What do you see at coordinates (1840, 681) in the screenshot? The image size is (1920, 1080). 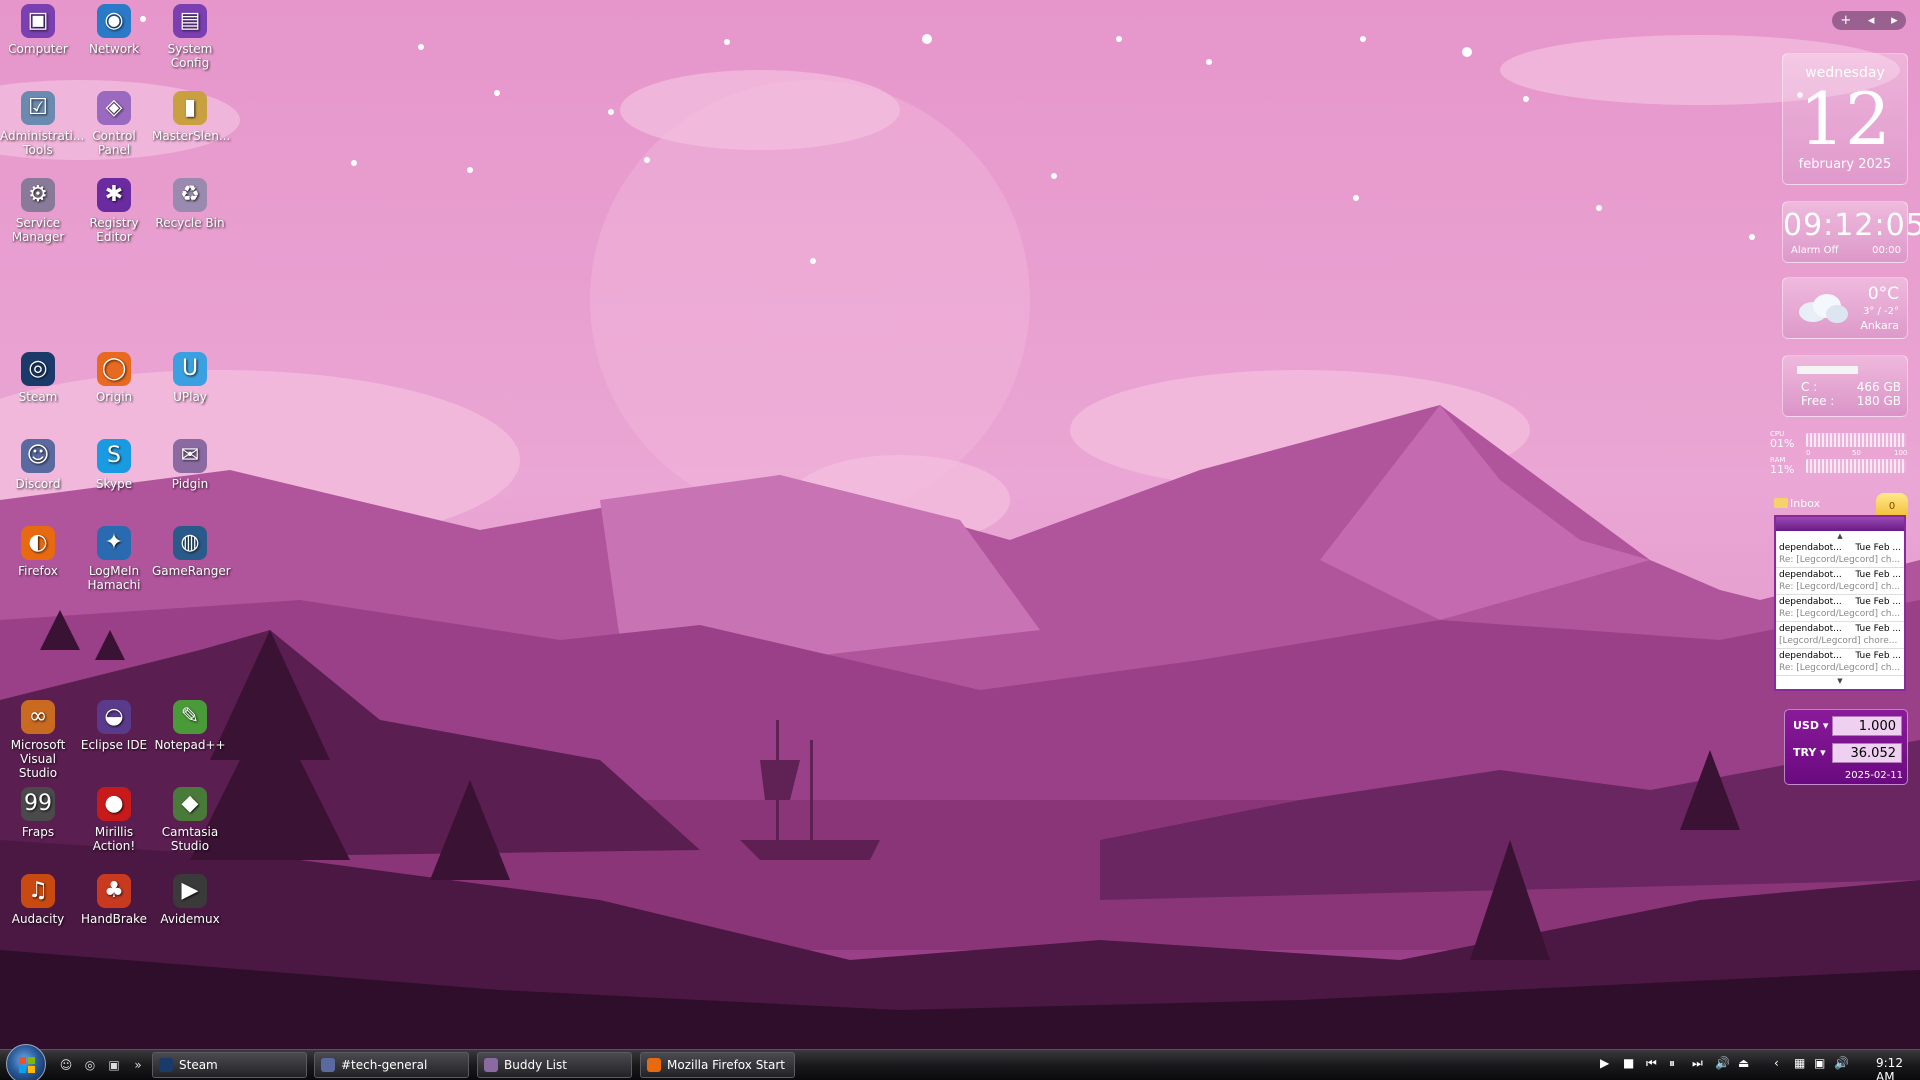 I see `scroll-down-icon: ▼` at bounding box center [1840, 681].